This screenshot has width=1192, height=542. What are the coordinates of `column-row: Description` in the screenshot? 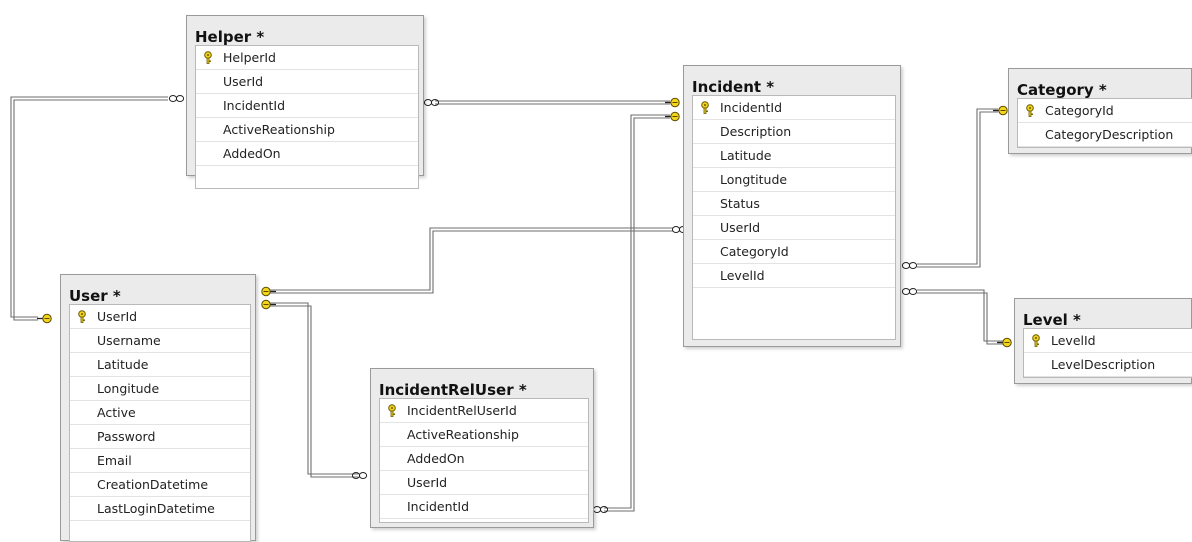 It's located at (794, 132).